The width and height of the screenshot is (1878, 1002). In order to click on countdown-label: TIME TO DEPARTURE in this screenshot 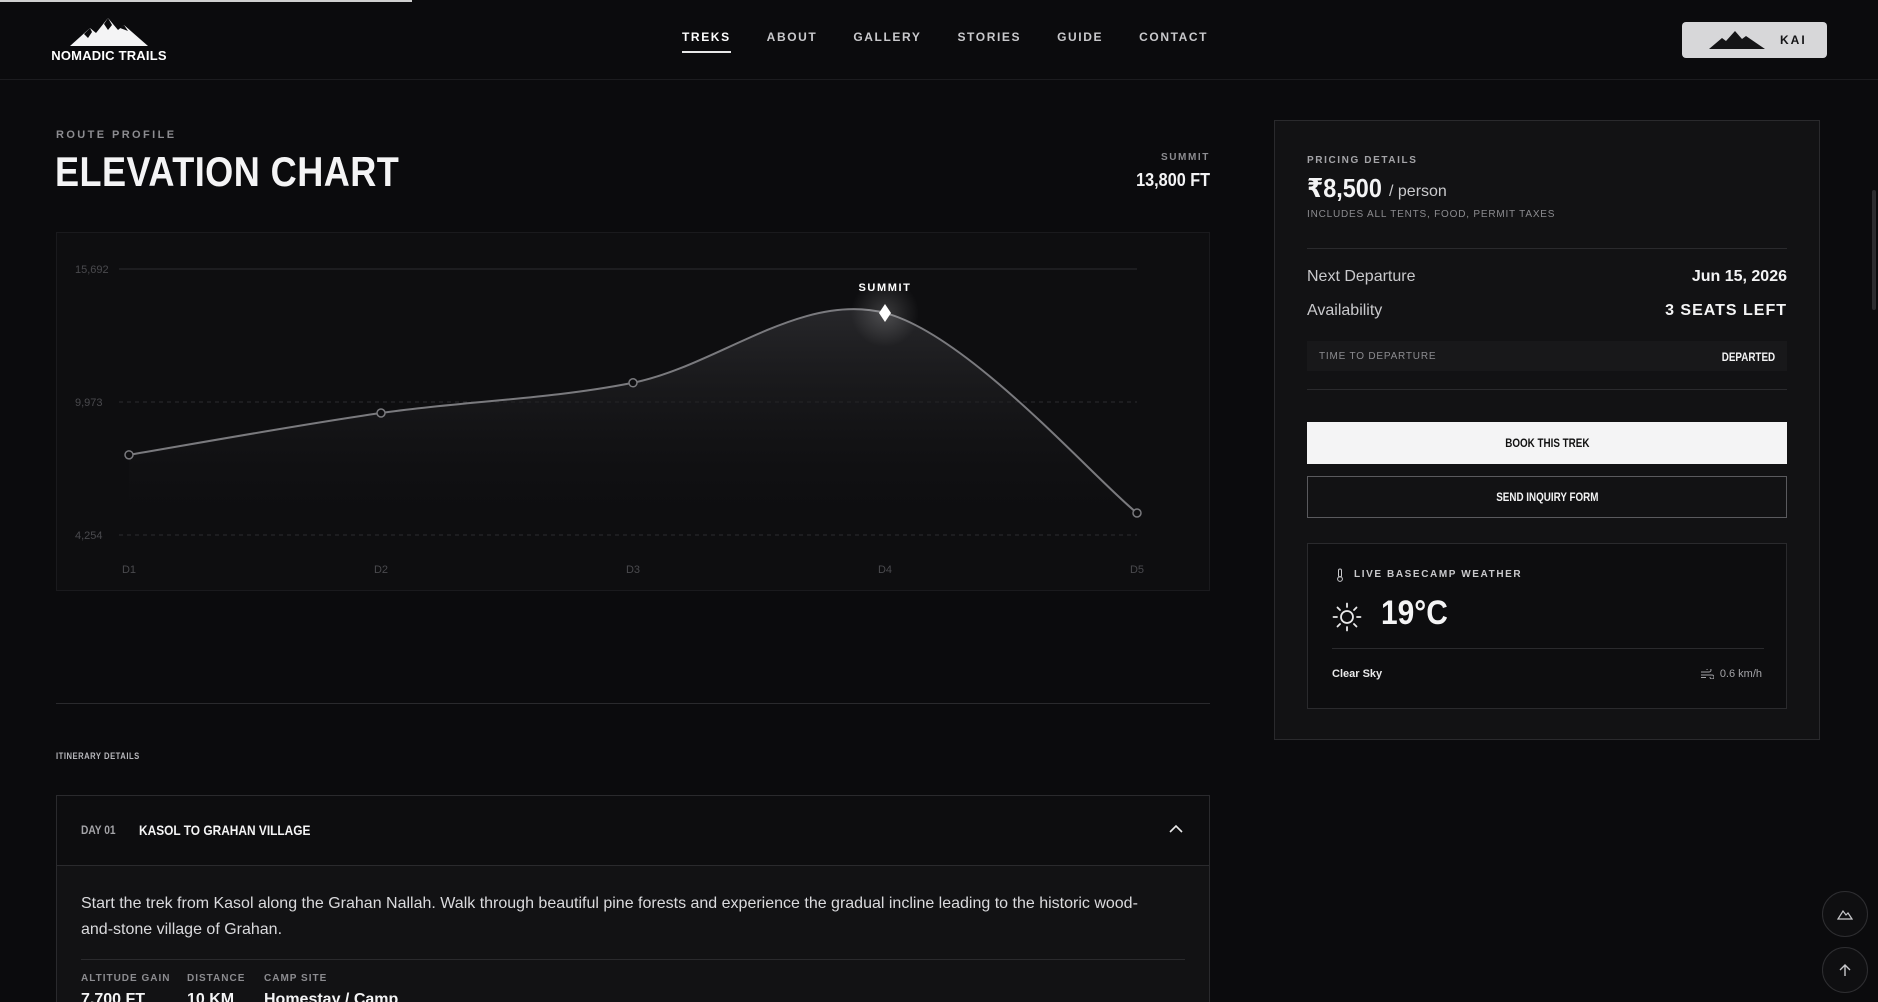, I will do `click(1378, 356)`.